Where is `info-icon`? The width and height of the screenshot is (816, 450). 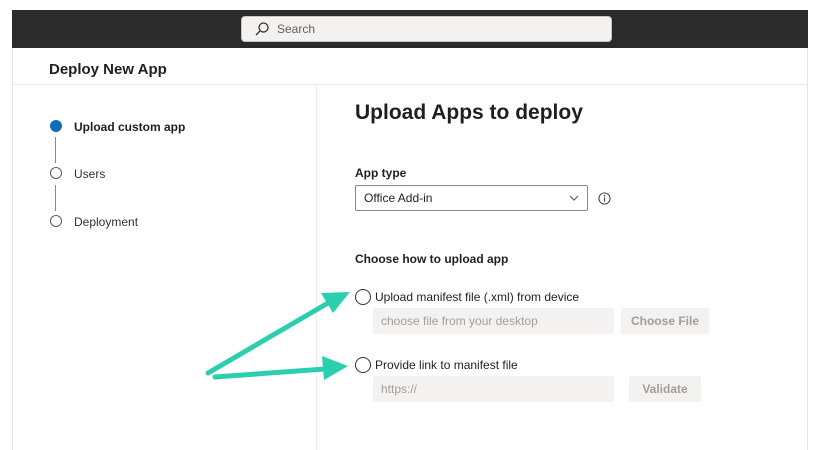 info-icon is located at coordinates (604, 198).